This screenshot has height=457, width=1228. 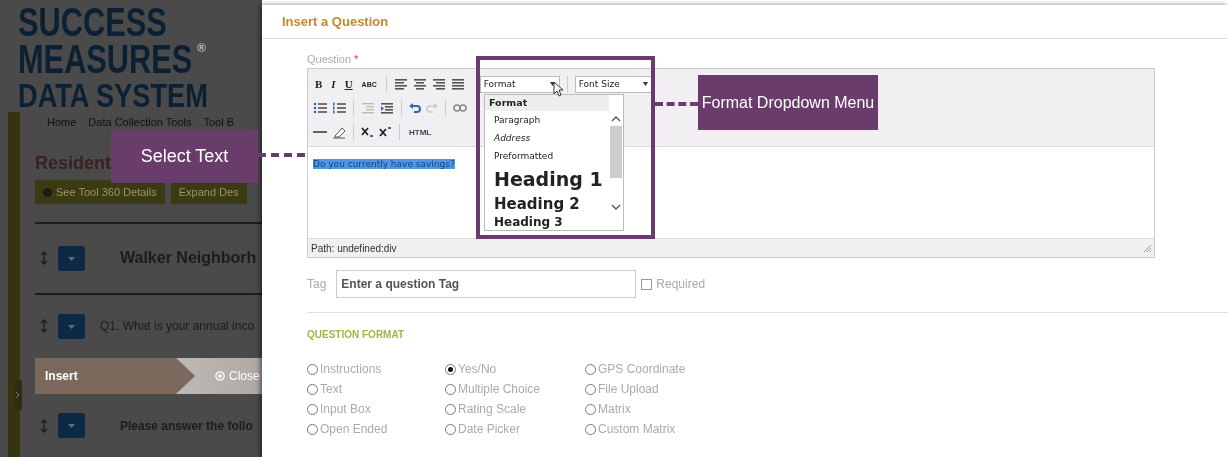 What do you see at coordinates (333, 84) in the screenshot?
I see `italic-button: I` at bounding box center [333, 84].